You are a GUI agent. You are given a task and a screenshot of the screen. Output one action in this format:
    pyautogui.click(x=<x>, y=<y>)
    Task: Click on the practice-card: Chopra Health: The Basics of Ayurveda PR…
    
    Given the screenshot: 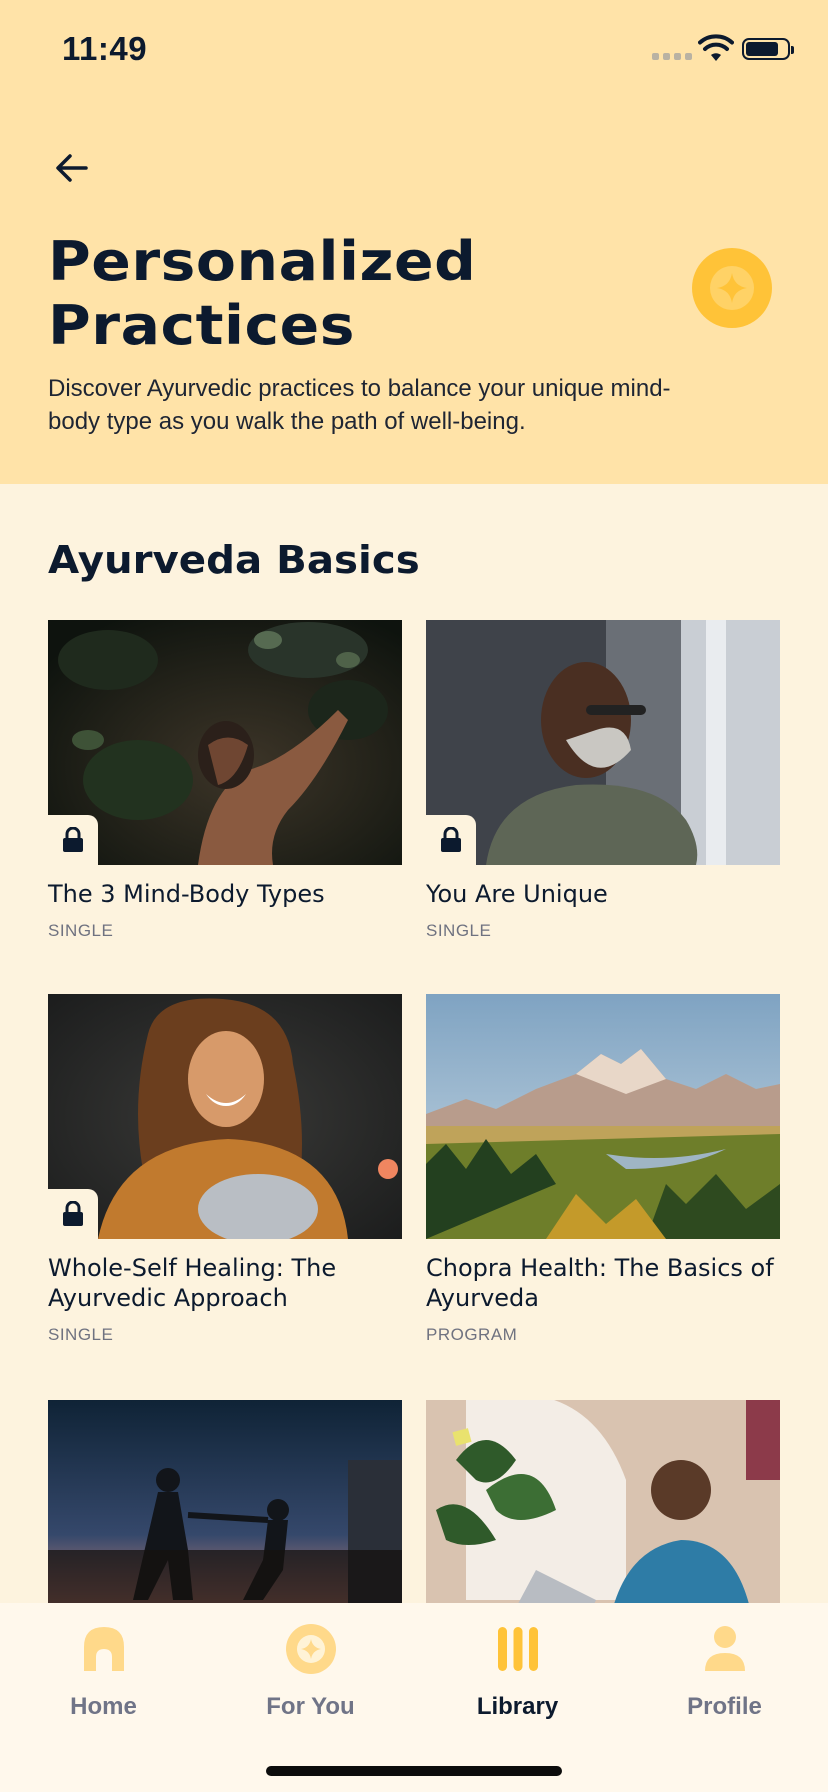 What is the action you would take?
    pyautogui.click(x=603, y=1169)
    